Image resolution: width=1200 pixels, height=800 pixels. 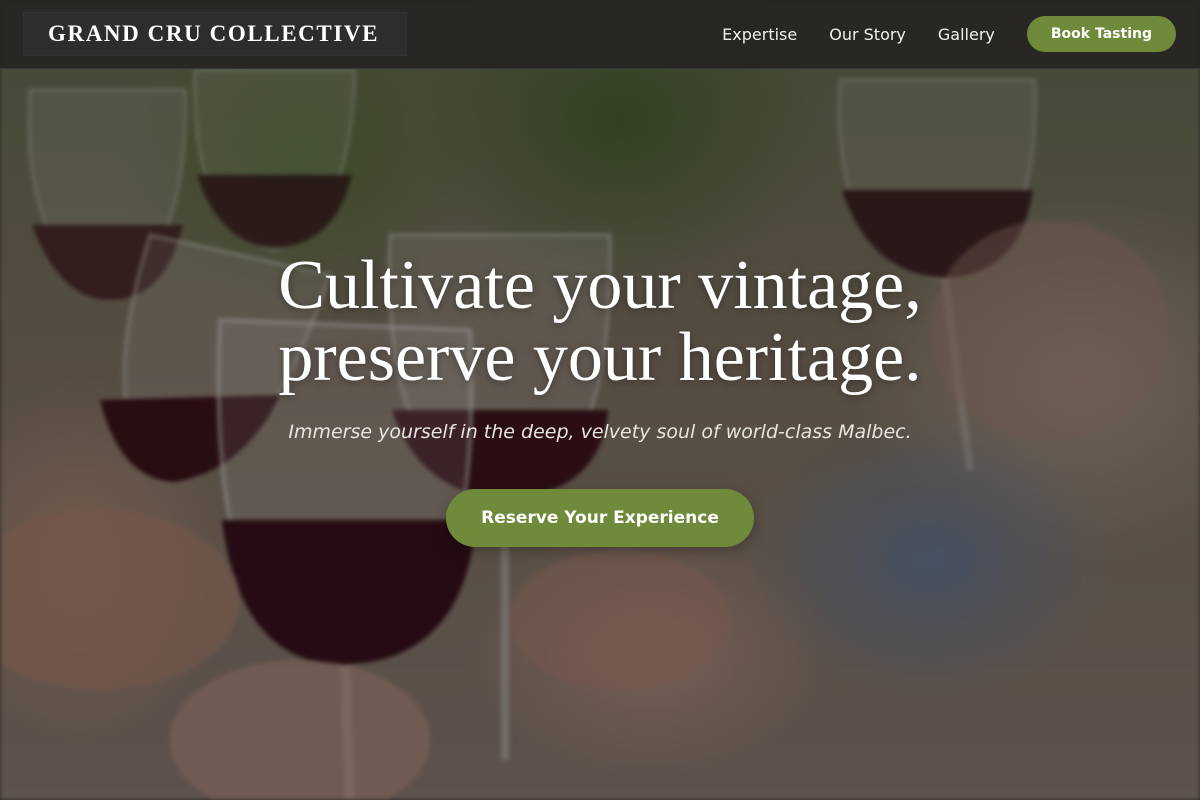 I want to click on nav-link-our-story: Our Story, so click(x=867, y=34).